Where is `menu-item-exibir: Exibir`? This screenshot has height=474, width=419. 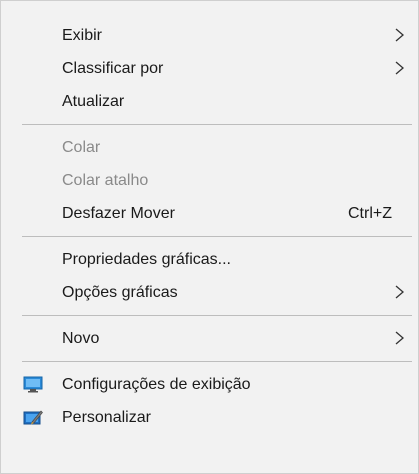 menu-item-exibir: Exibir is located at coordinates (209, 35).